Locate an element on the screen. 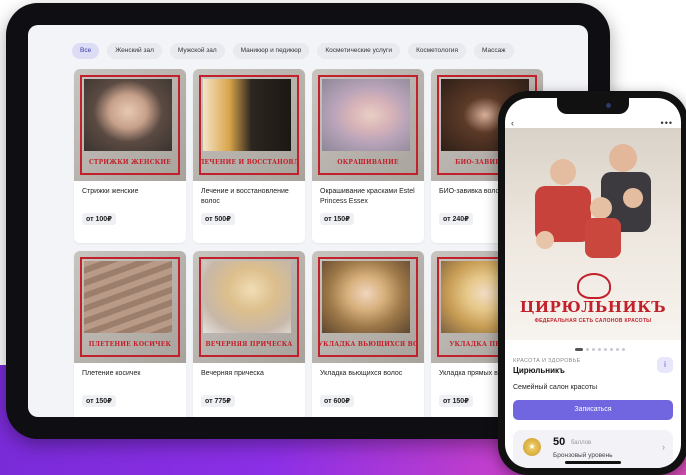 Image resolution: width=686 pixels, height=475 pixels. category-chip-massage: Массаж is located at coordinates (493, 51).